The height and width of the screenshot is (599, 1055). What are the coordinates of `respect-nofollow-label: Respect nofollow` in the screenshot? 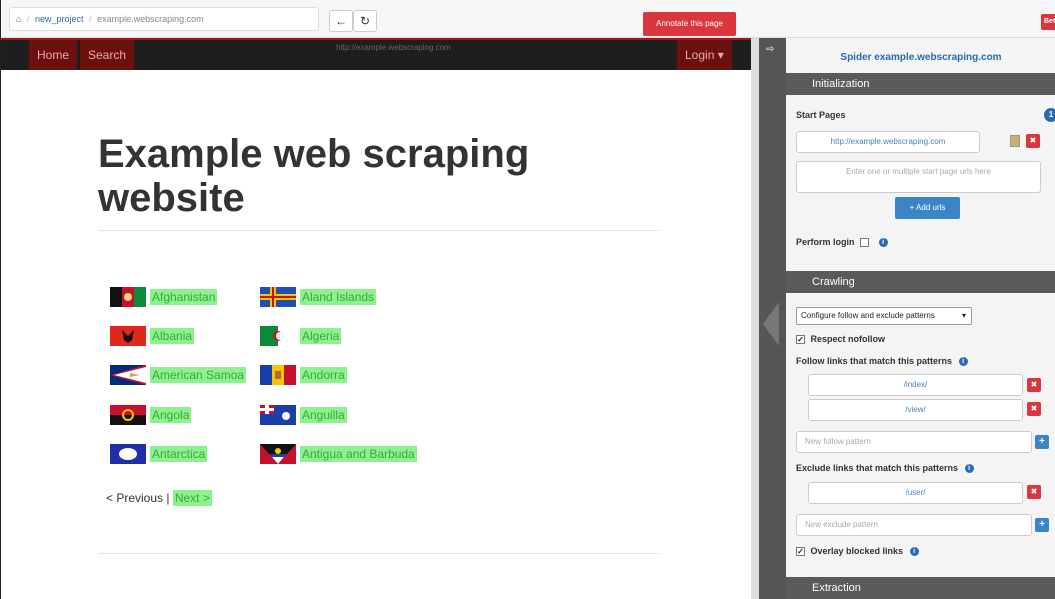 It's located at (848, 339).